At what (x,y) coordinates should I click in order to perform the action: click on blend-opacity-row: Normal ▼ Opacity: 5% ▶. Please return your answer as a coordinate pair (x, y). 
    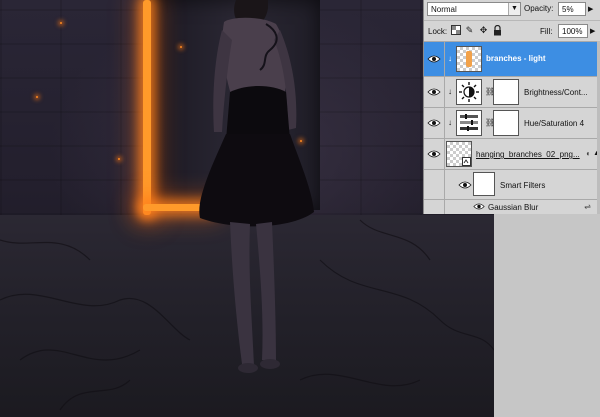
    Looking at the image, I should click on (512, 10).